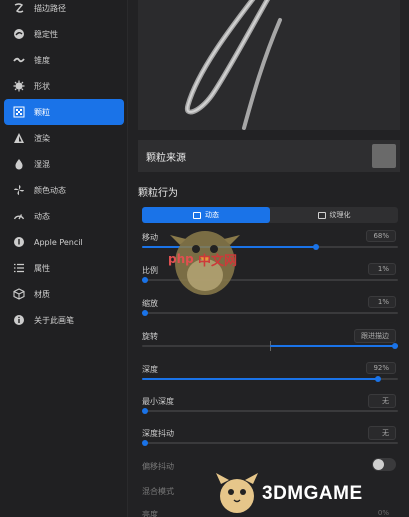 Image resolution: width=409 pixels, height=517 pixels. What do you see at coordinates (384, 156) in the screenshot?
I see `grain-source-thumbnail` at bounding box center [384, 156].